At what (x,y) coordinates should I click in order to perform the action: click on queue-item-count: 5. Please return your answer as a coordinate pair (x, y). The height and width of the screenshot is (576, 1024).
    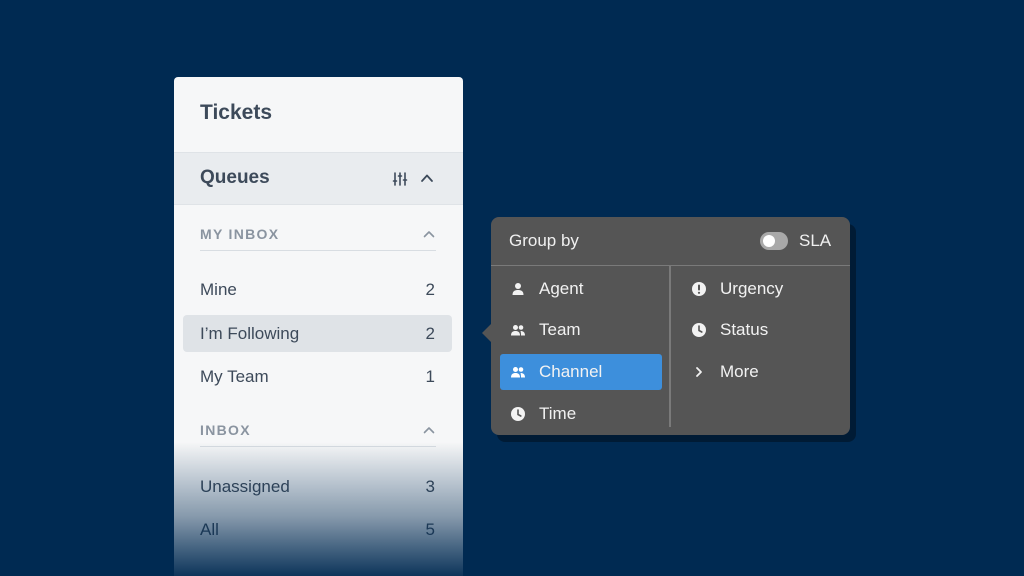
    Looking at the image, I should click on (430, 529).